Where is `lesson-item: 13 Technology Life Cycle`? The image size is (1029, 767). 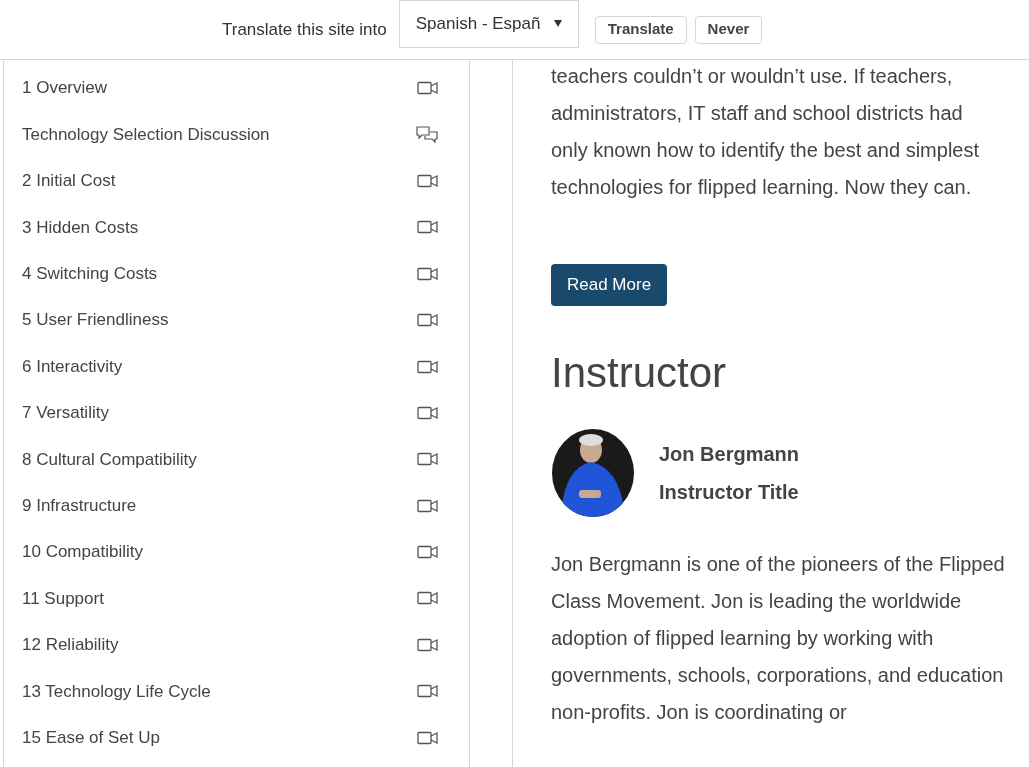 lesson-item: 13 Technology Life Cycle is located at coordinates (236, 691).